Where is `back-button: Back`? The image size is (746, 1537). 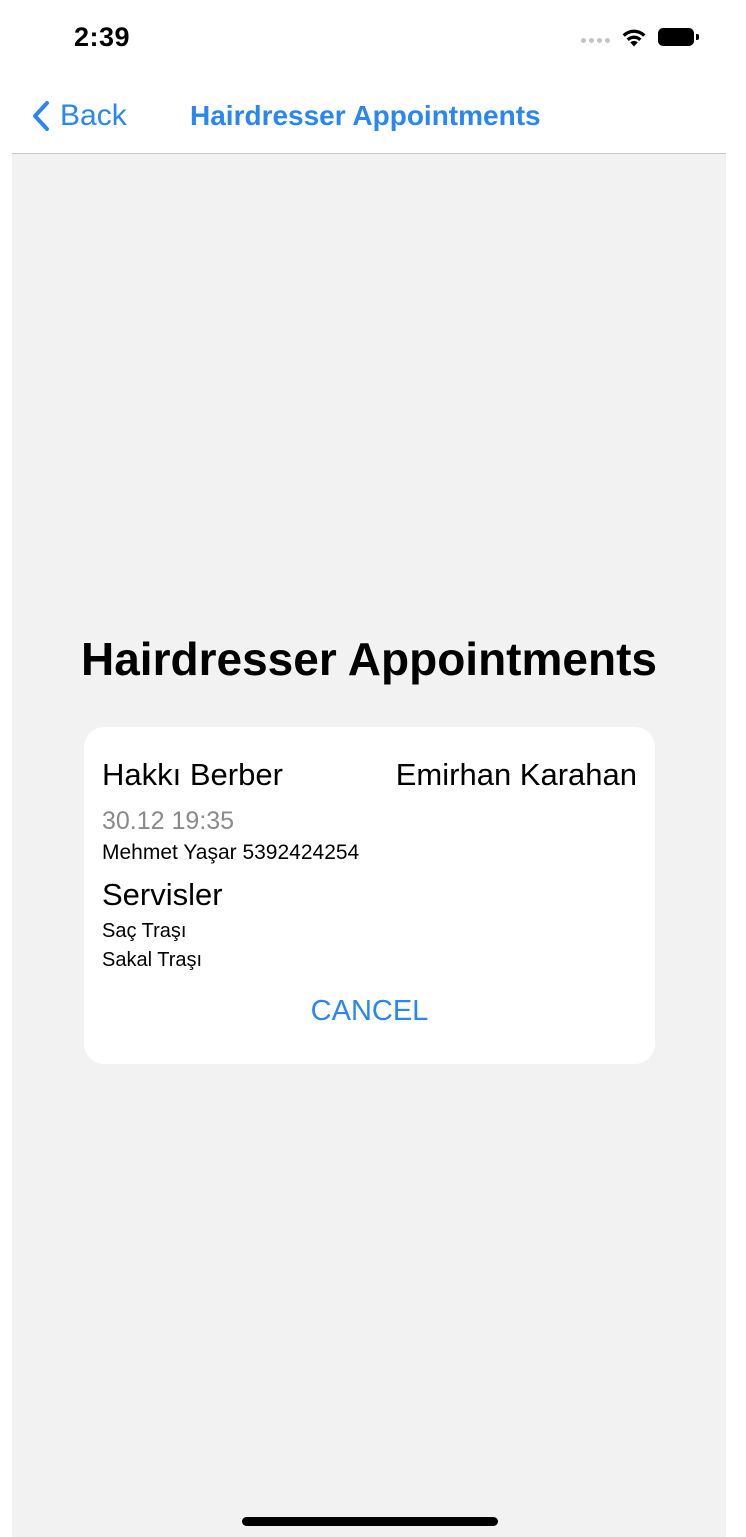 back-button: Back is located at coordinates (79, 116).